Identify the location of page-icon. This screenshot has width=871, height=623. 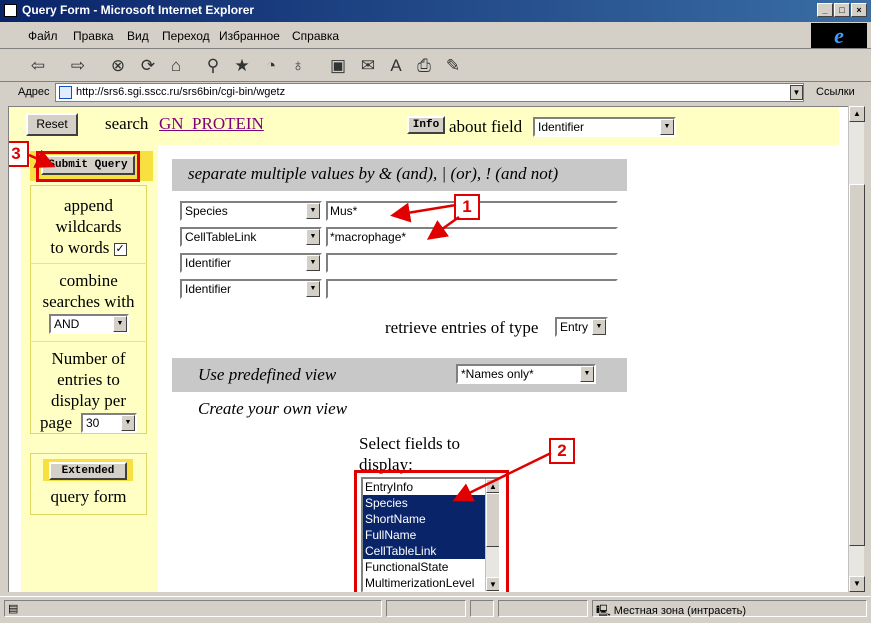
(65, 92).